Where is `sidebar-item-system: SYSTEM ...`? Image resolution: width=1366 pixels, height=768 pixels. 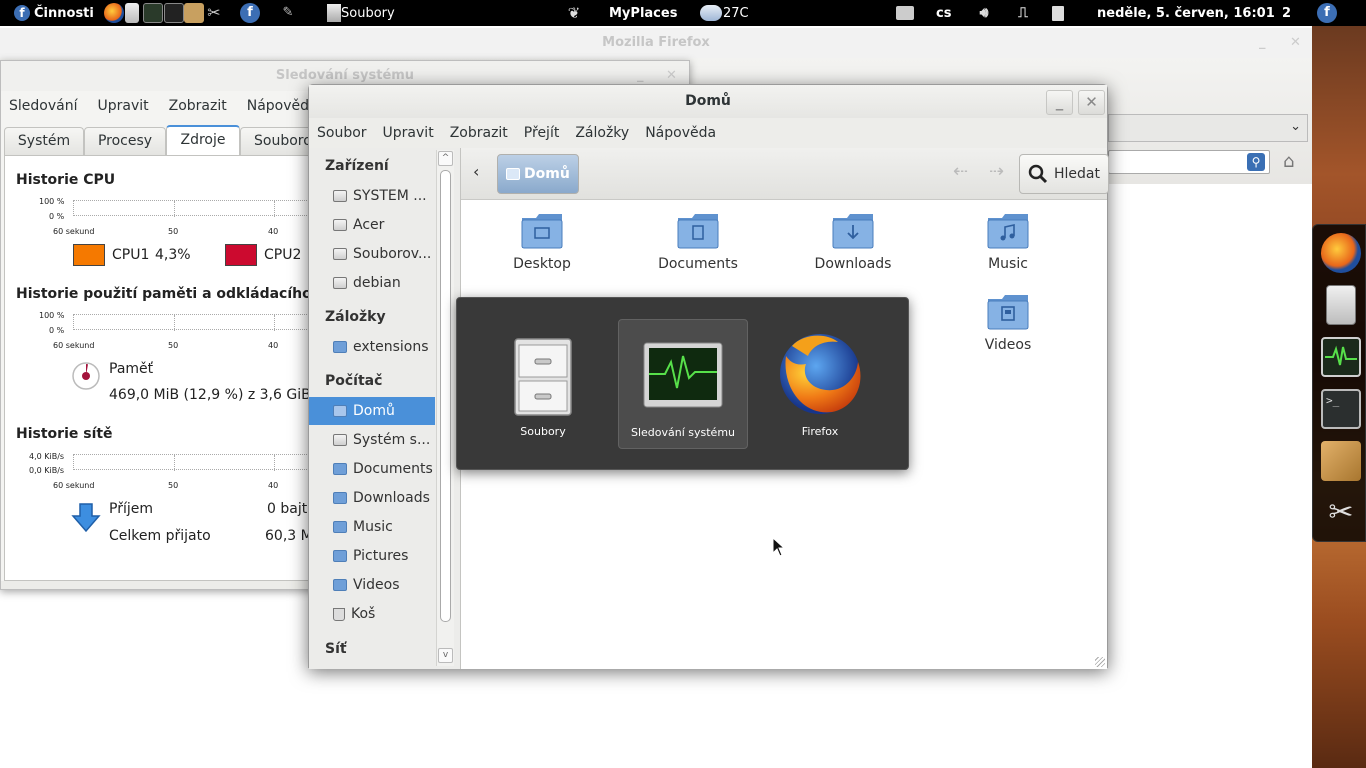 sidebar-item-system: SYSTEM ... is located at coordinates (372, 196).